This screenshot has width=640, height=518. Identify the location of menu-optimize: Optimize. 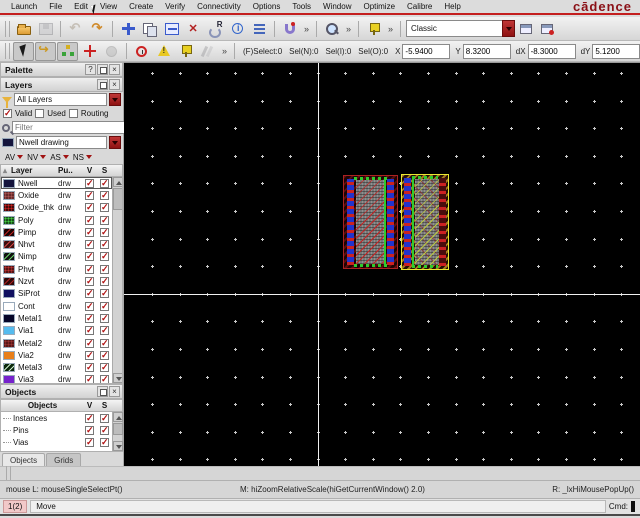
(379, 6).